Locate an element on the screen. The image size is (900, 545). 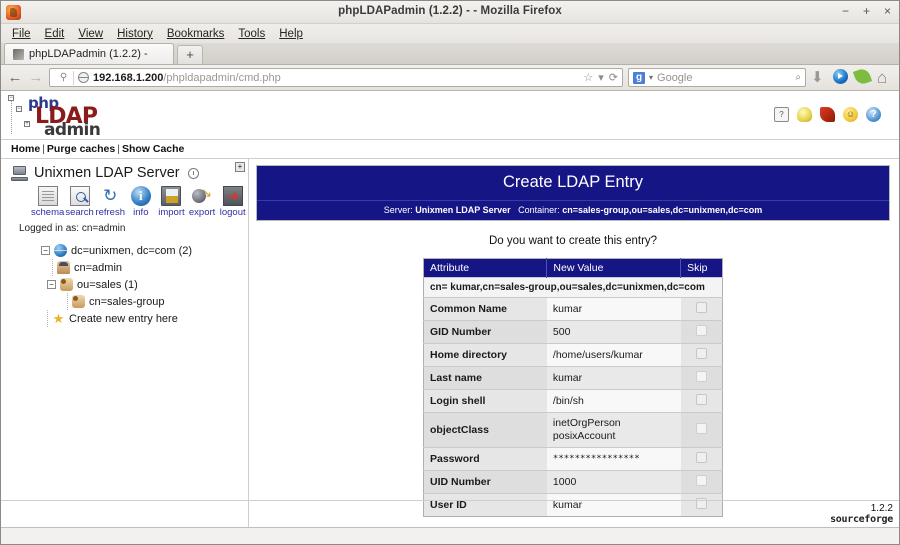
menu-tools: Tools is located at coordinates (251, 34).